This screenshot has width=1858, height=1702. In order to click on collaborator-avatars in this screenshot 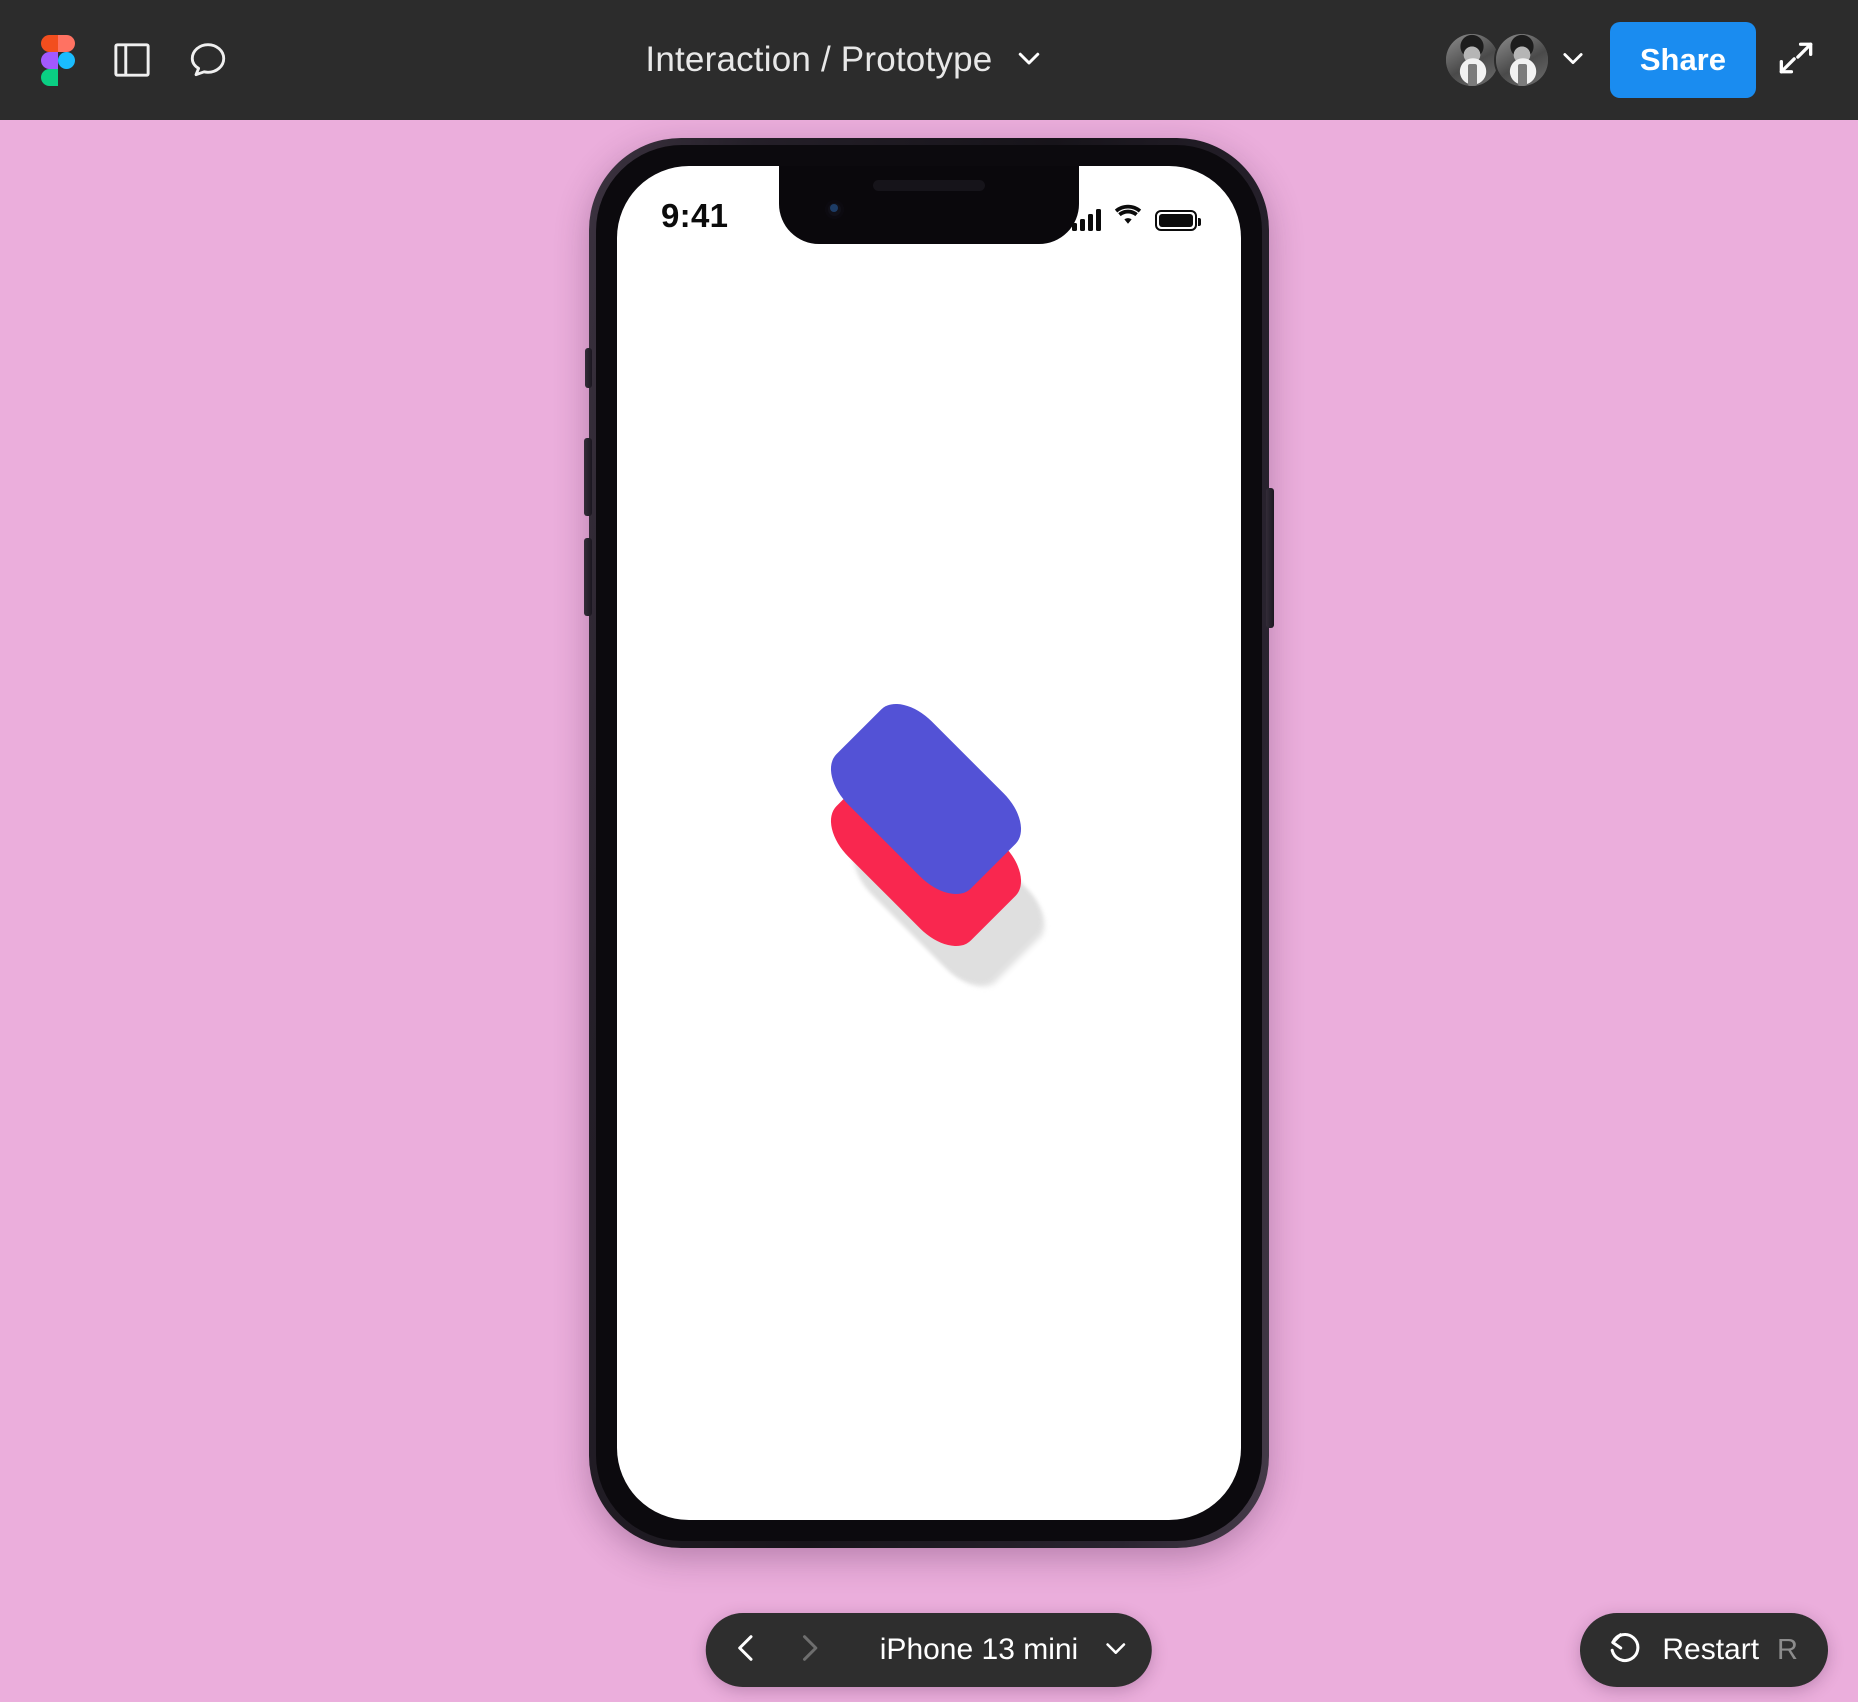, I will do `click(1496, 60)`.